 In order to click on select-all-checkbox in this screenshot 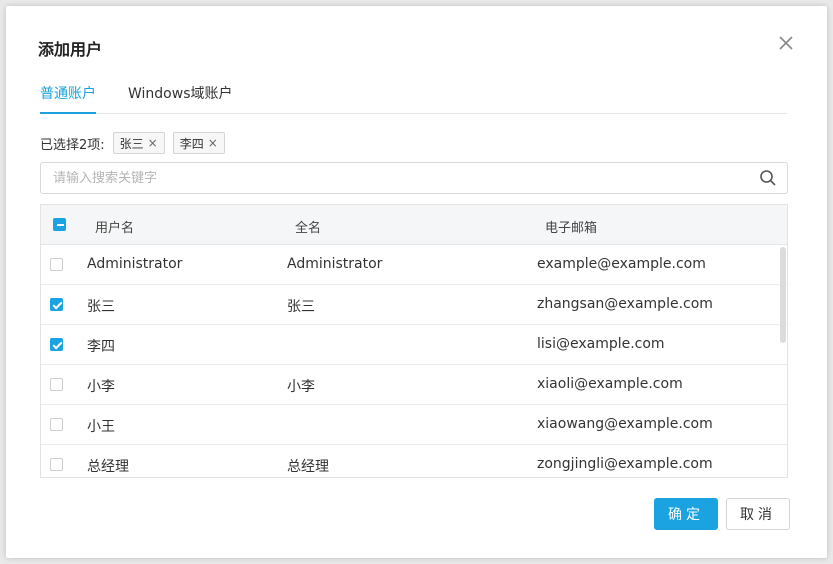, I will do `click(59, 224)`.